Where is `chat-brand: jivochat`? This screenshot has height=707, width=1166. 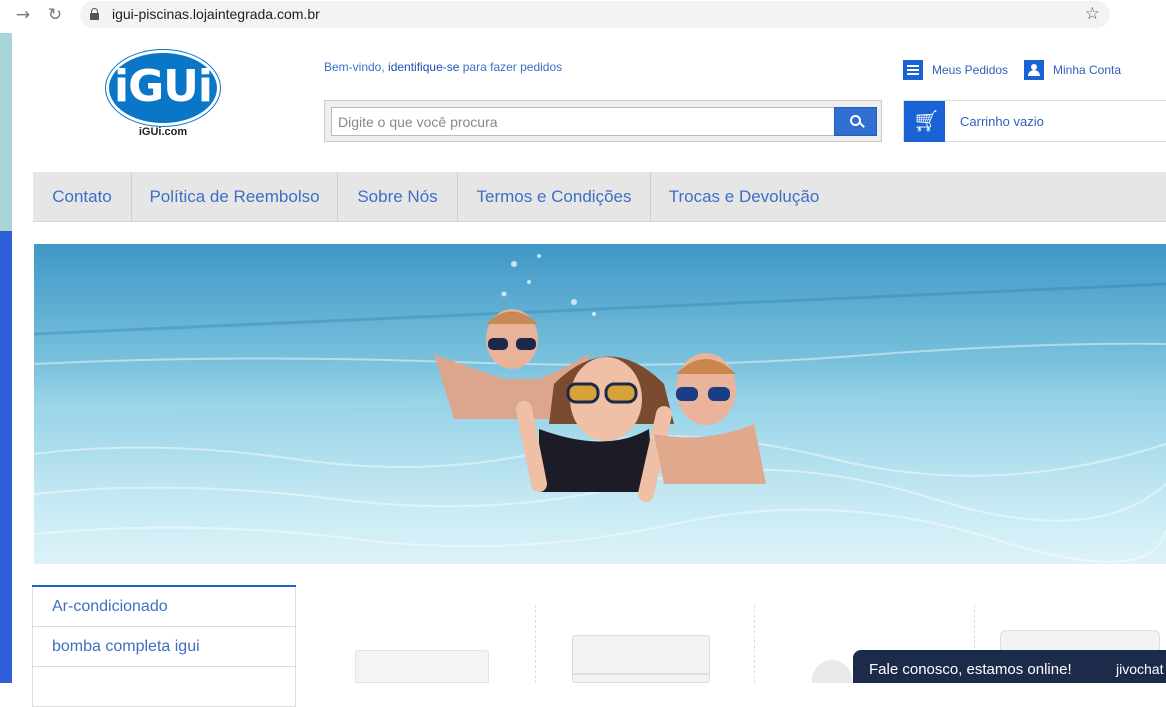 chat-brand: jivochat is located at coordinates (1140, 669).